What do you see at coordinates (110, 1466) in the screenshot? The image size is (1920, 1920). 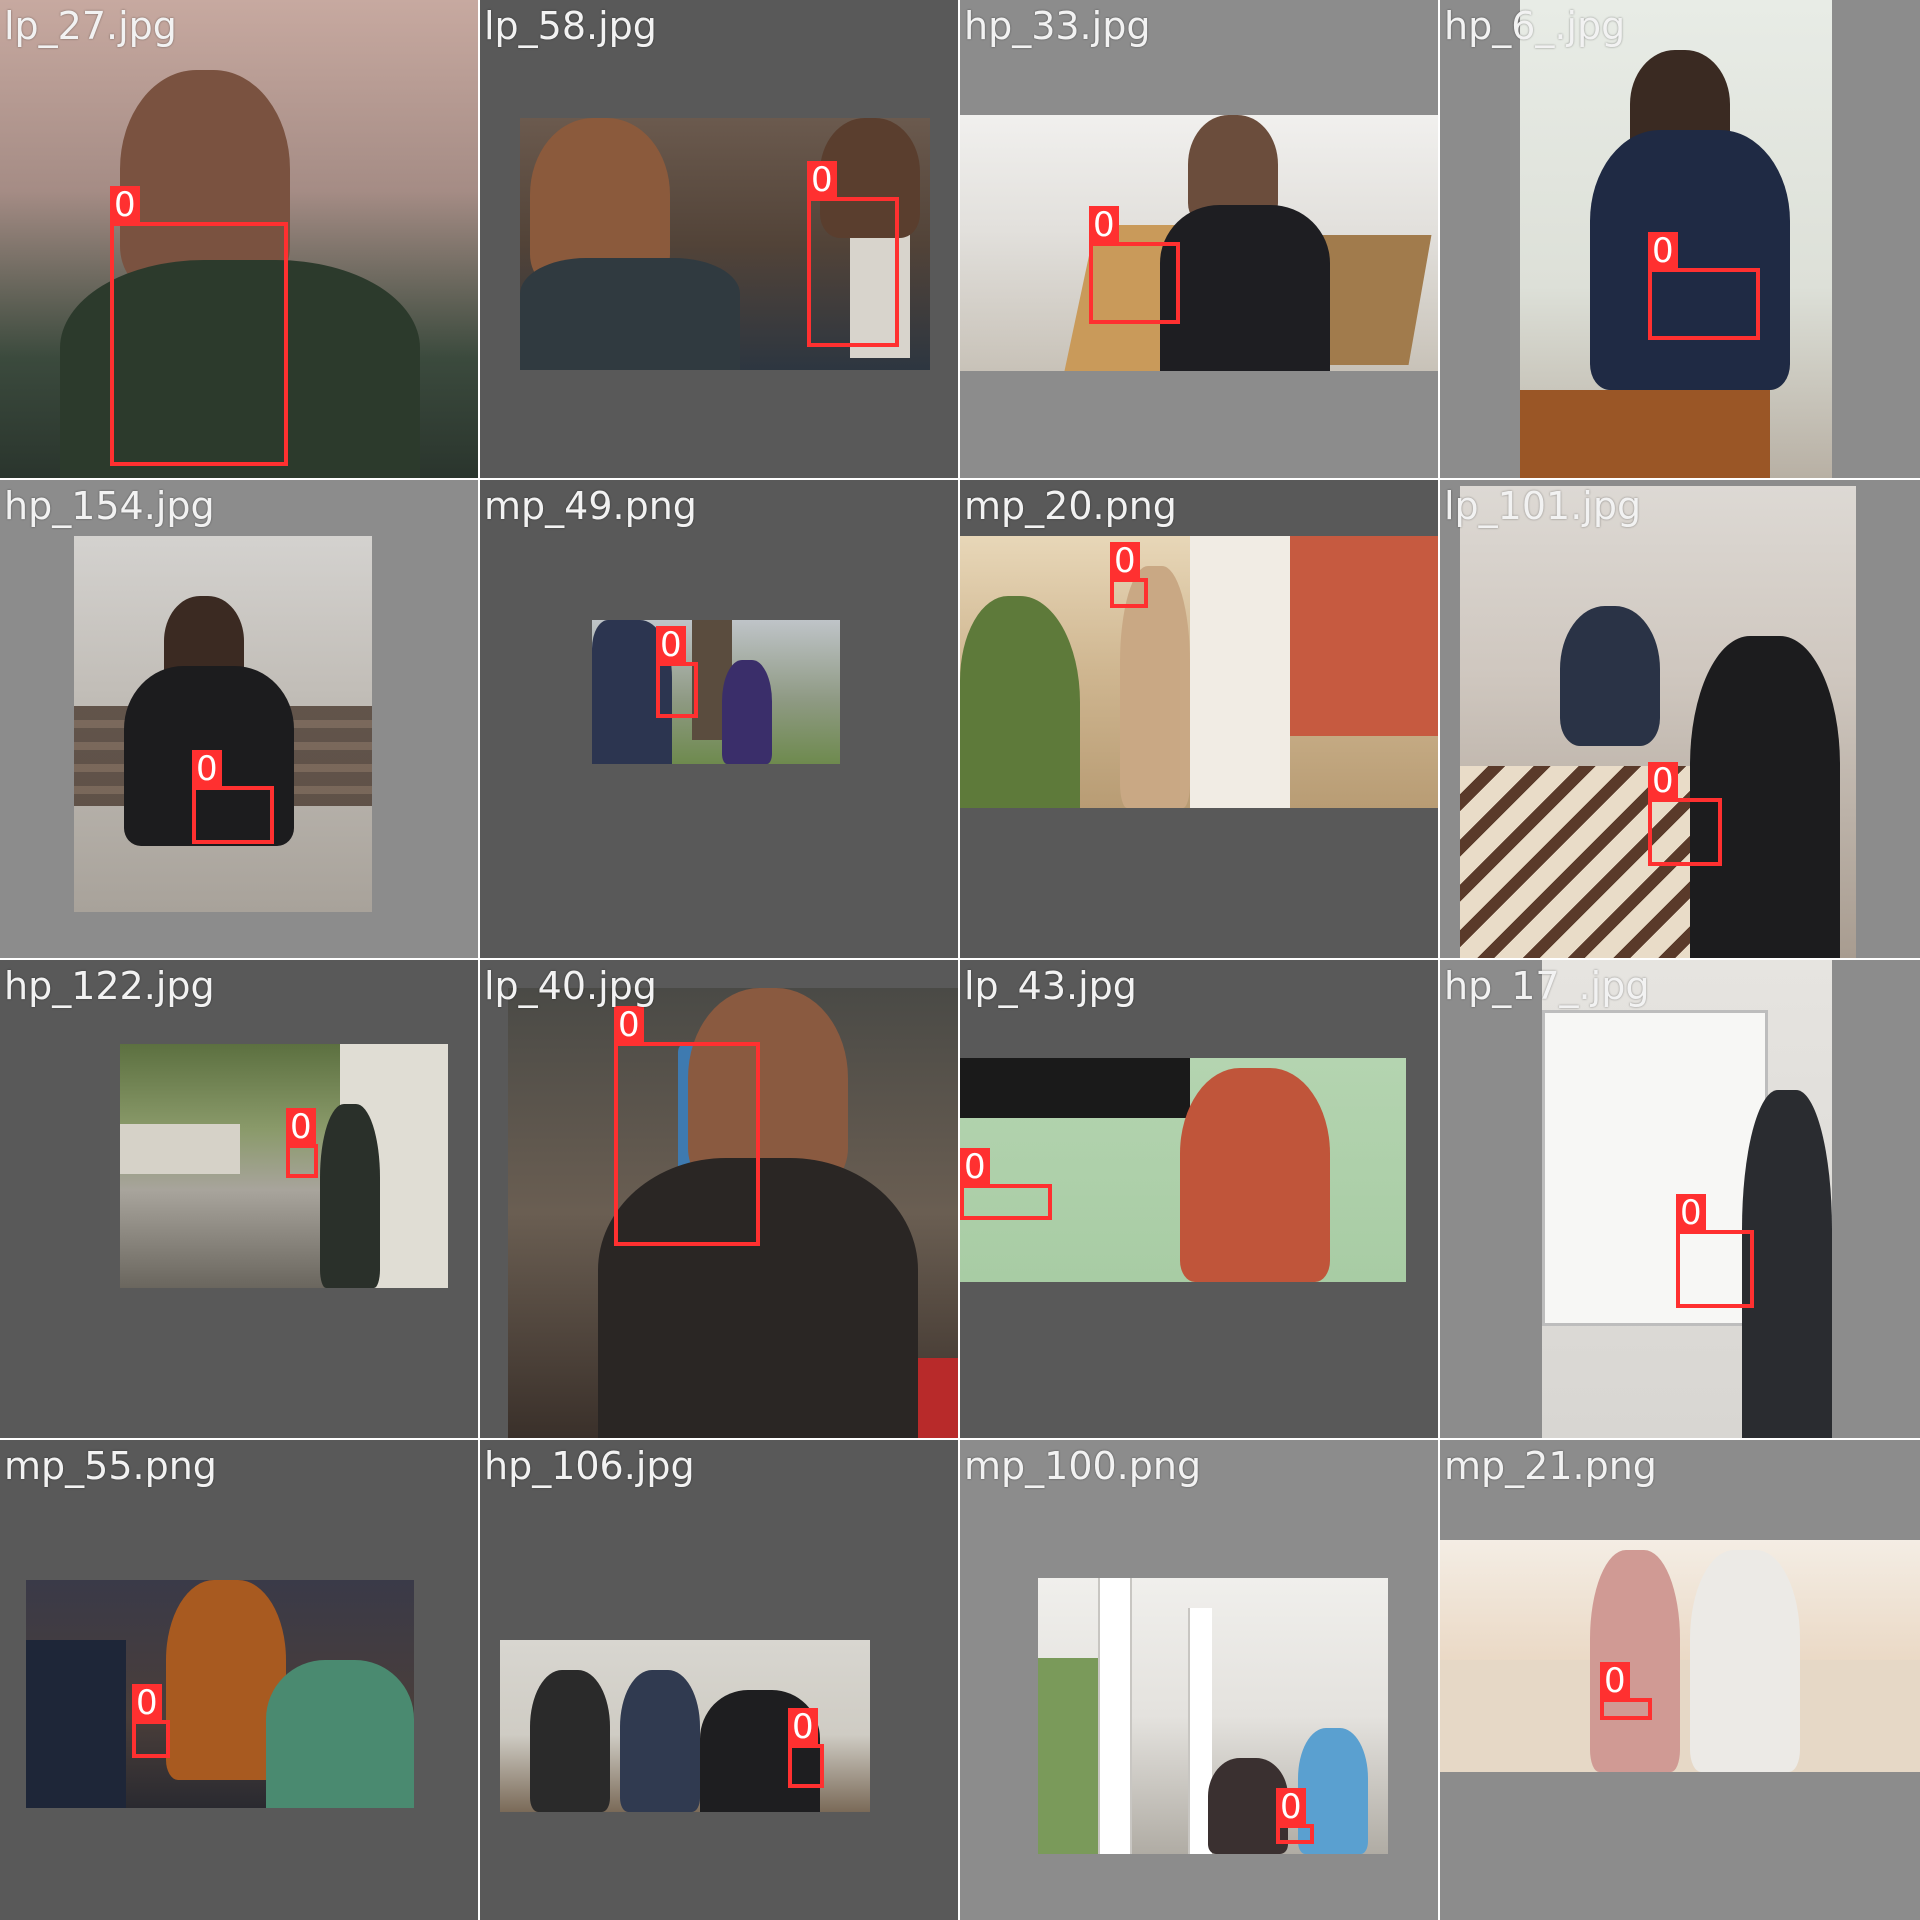 I see `filename-label: mp_55.png` at bounding box center [110, 1466].